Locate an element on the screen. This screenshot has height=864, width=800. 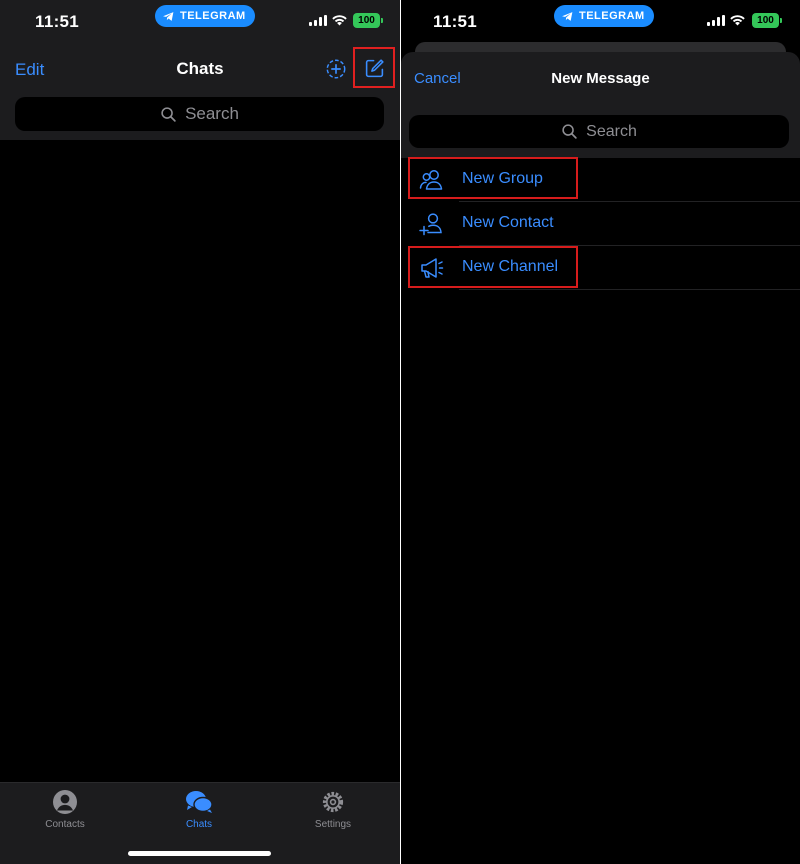
tab-contacts: Contacts is located at coordinates (65, 809).